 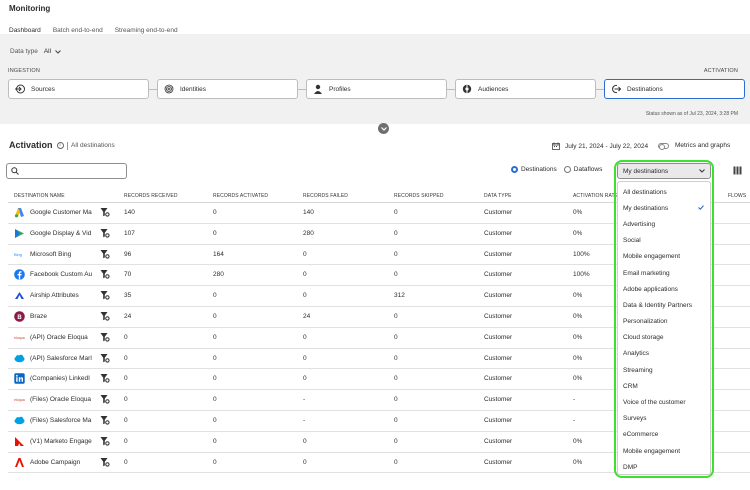 What do you see at coordinates (664, 241) in the screenshot?
I see `menu-item: Social` at bounding box center [664, 241].